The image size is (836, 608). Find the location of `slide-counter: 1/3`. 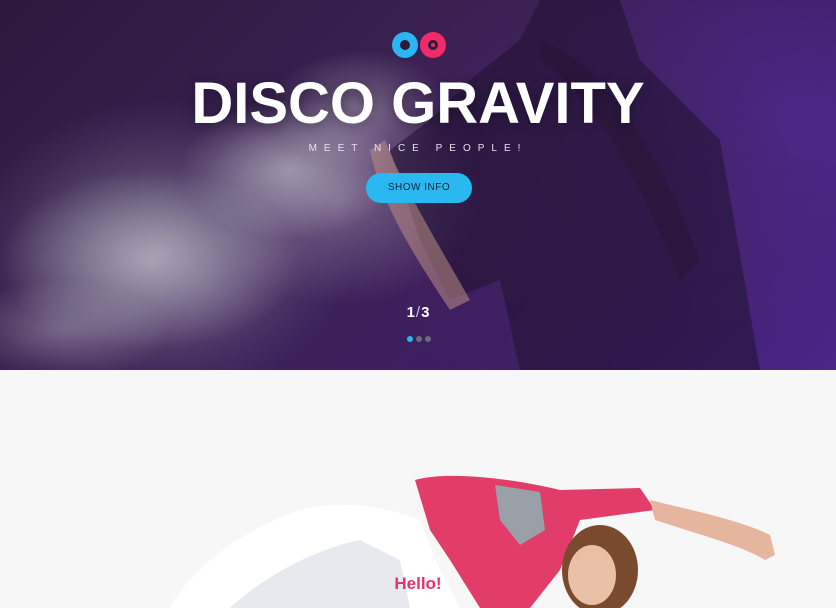

slide-counter: 1/3 is located at coordinates (418, 312).